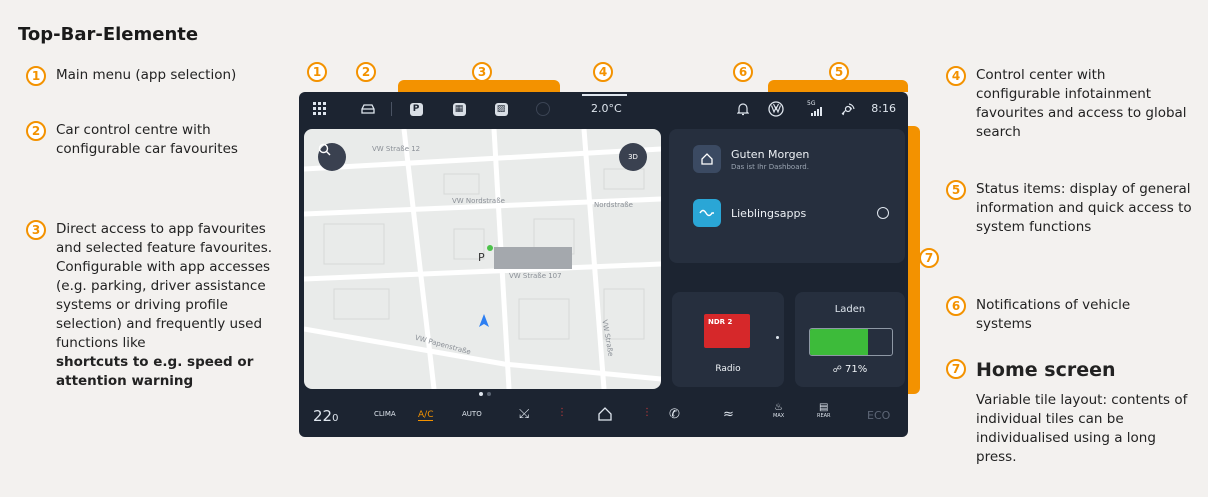  What do you see at coordinates (914, 260) in the screenshot?
I see `callout-7-bracket` at bounding box center [914, 260].